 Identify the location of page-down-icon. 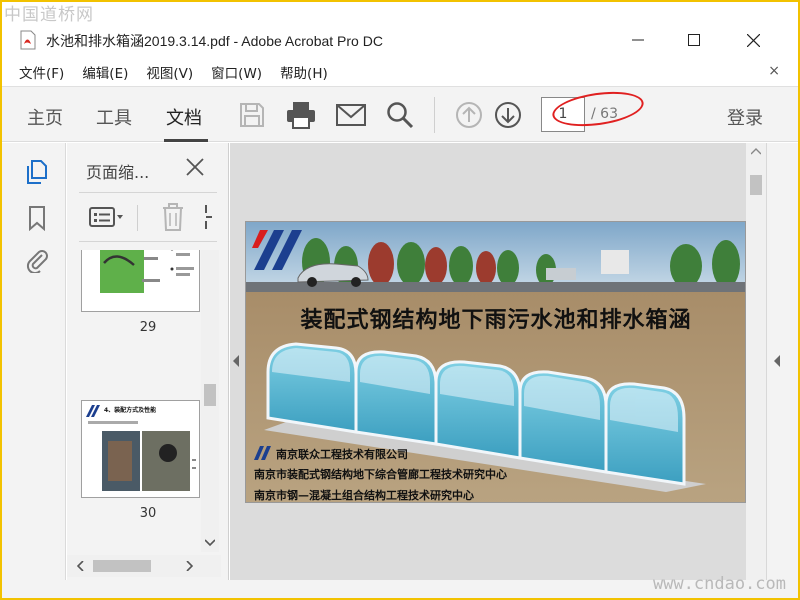
(508, 115).